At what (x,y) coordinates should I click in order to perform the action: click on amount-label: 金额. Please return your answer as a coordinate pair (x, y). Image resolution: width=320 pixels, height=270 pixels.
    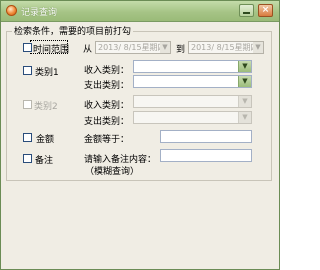
    Looking at the image, I should click on (45, 140).